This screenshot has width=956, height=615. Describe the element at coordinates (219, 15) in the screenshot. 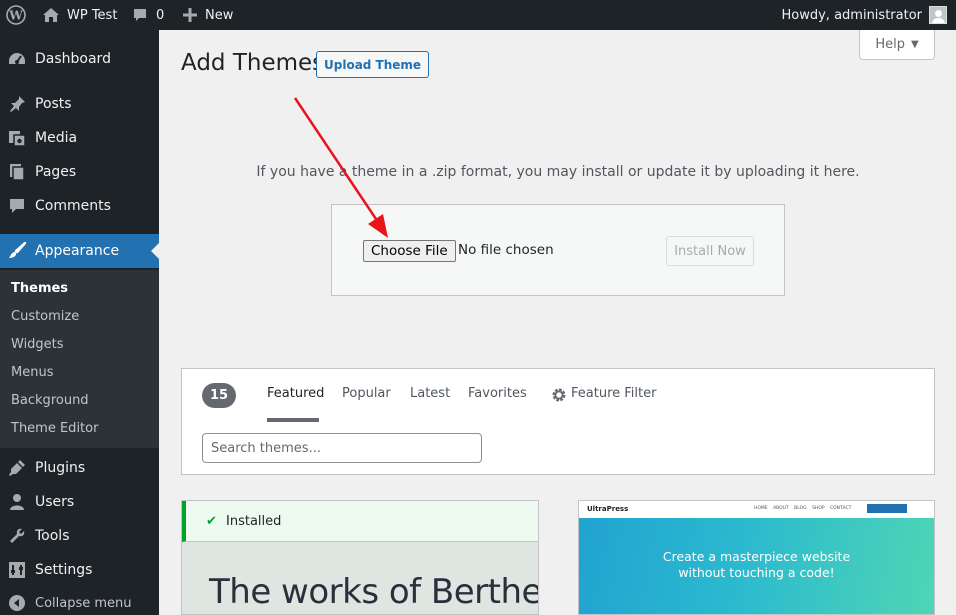

I see `new-content-link: New` at that location.